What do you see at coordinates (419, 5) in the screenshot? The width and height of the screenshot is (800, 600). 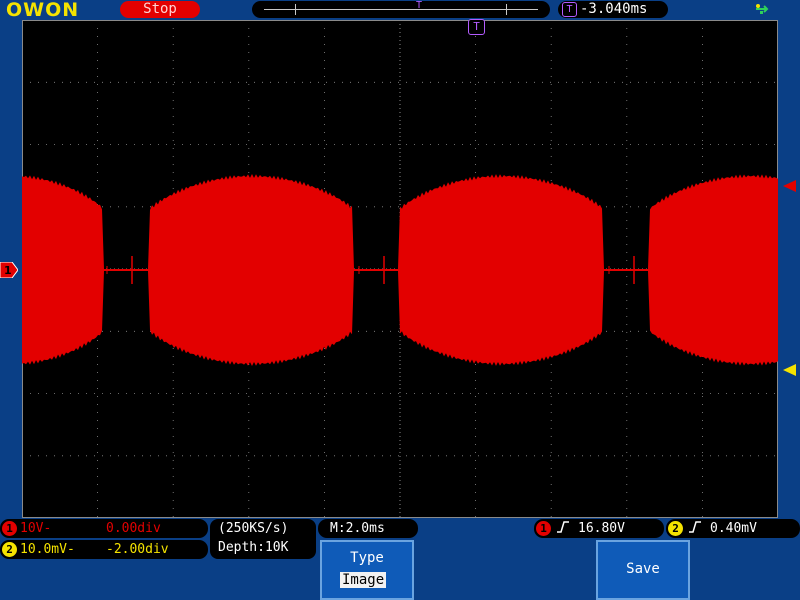 I see `trigger-point-marker: T` at bounding box center [419, 5].